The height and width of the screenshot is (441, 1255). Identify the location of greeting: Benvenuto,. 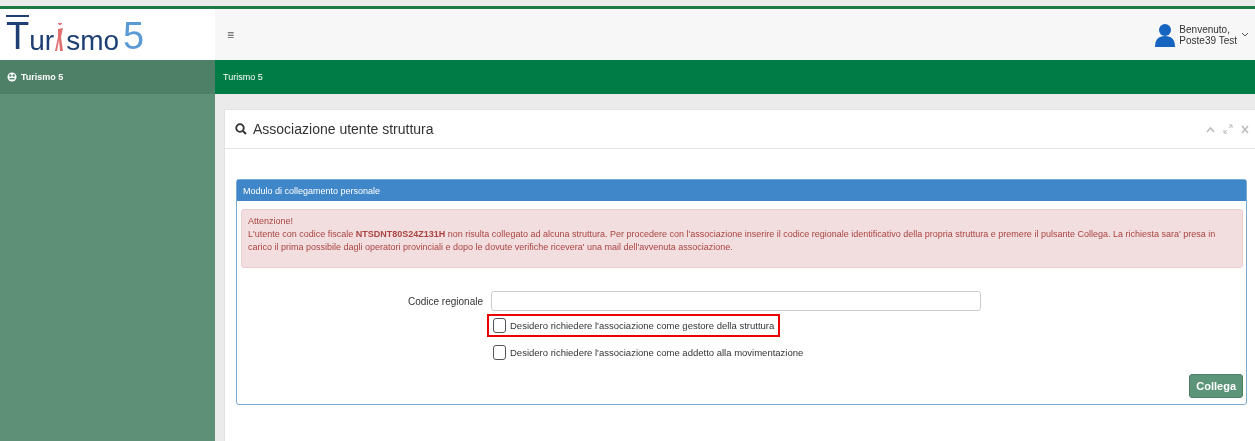
(1205, 29).